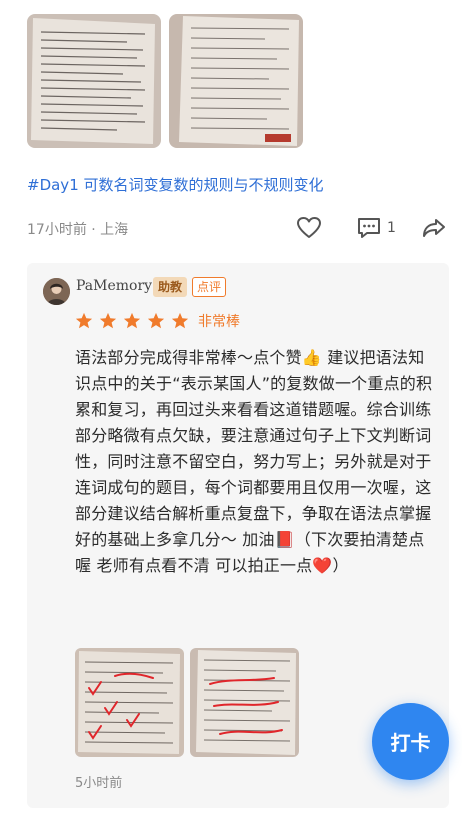 Image resolution: width=462 pixels, height=819 pixels. Describe the element at coordinates (170, 287) in the screenshot. I see `assistant-badge: 助教` at that location.